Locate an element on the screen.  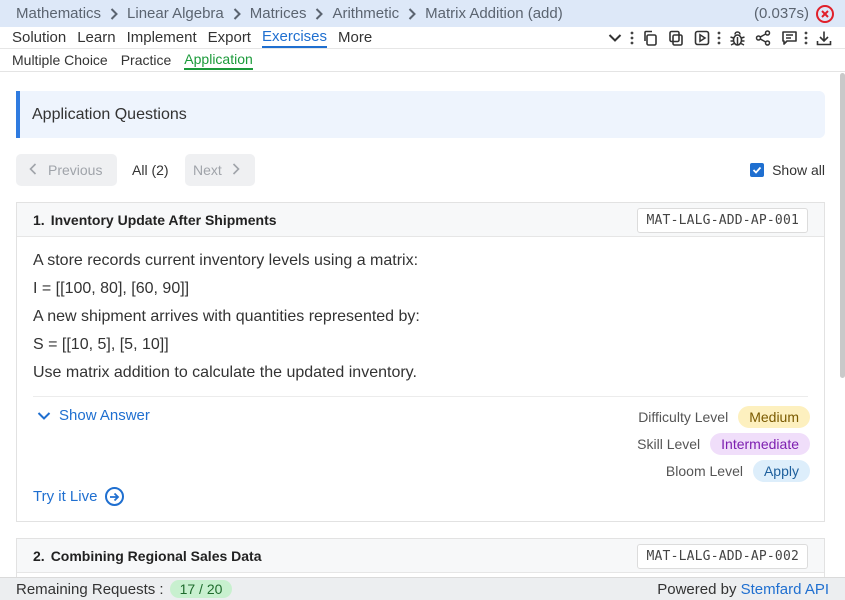
show-all-checkbox is located at coordinates (757, 170).